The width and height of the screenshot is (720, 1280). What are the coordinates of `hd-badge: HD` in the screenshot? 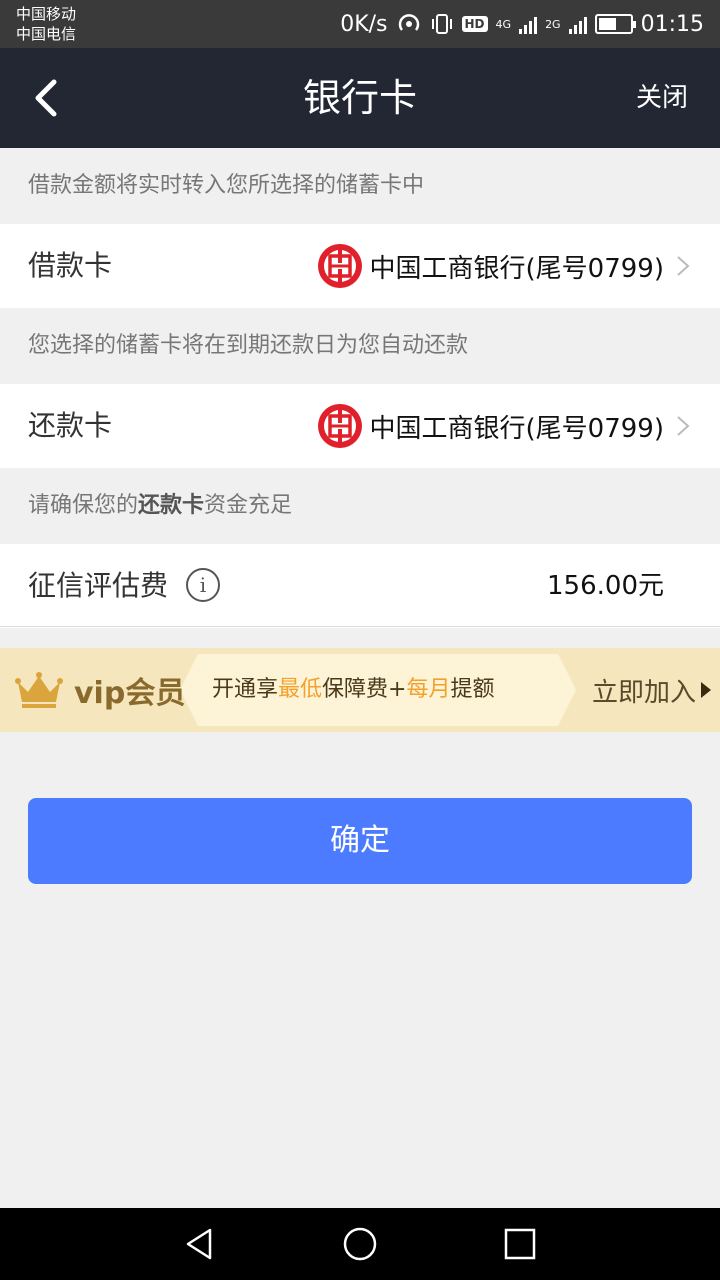 It's located at (474, 24).